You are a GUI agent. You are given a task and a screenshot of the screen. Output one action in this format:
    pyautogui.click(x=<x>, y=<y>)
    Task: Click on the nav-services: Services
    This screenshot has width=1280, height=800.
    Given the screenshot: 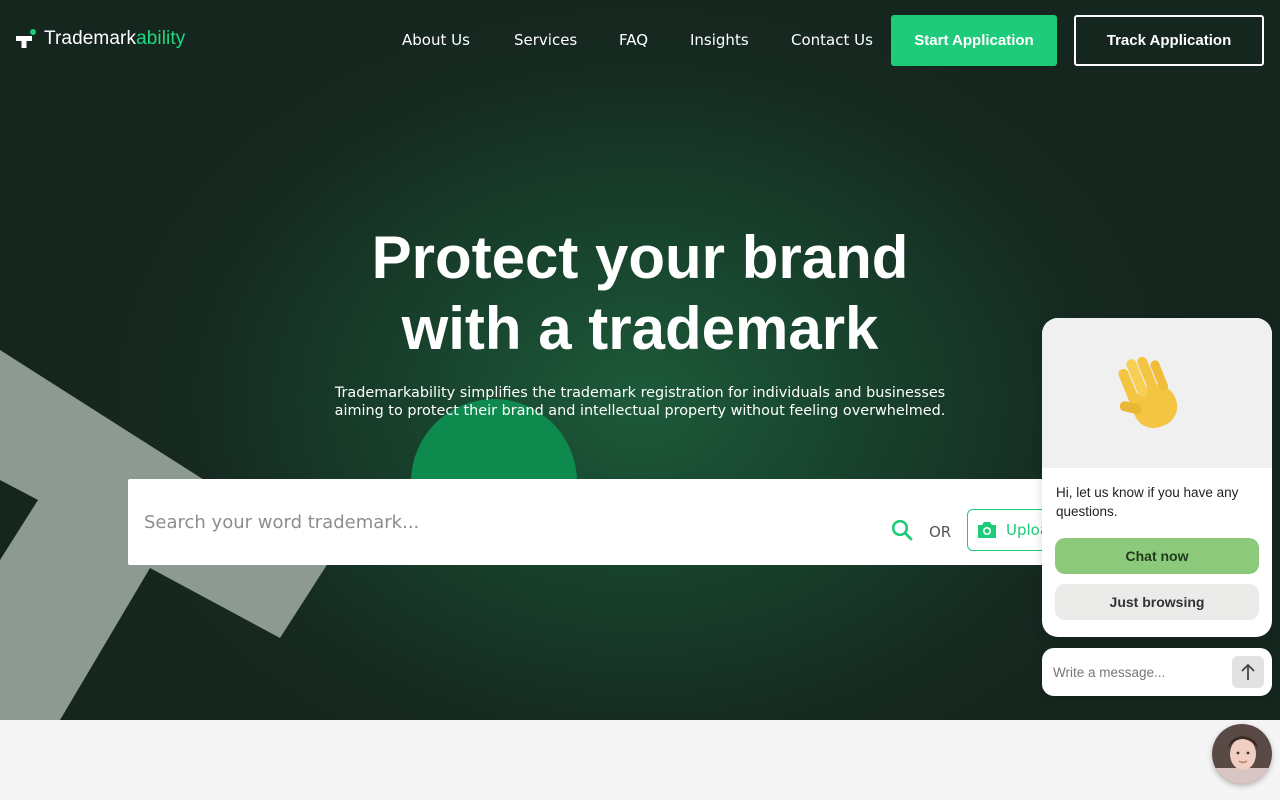 What is the action you would take?
    pyautogui.click(x=545, y=40)
    